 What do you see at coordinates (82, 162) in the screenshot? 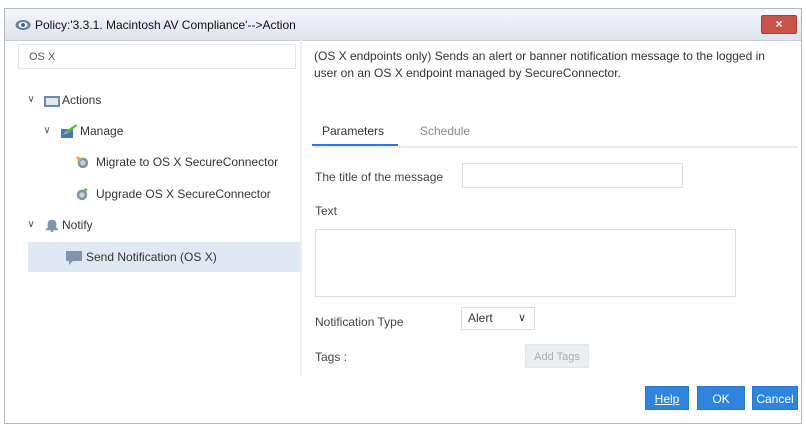
I see `migrate-icon` at bounding box center [82, 162].